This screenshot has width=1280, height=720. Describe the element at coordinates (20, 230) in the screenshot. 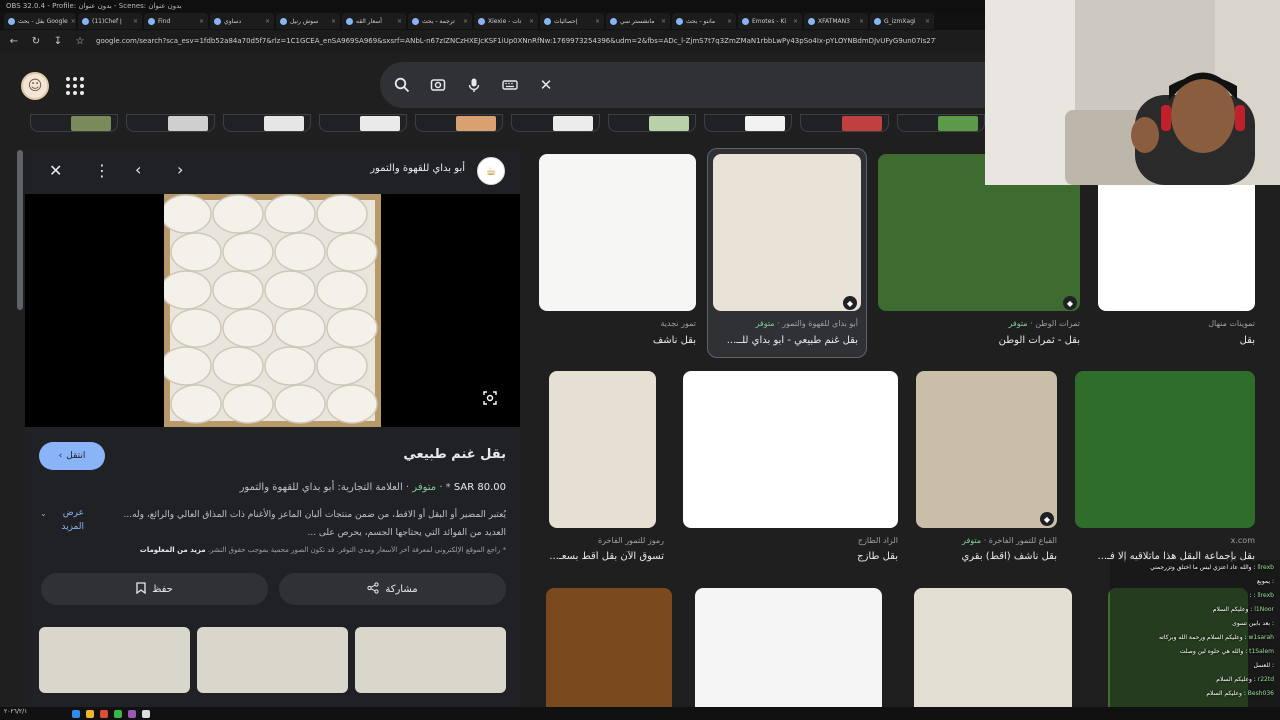

I see `page-scrollbar` at that location.